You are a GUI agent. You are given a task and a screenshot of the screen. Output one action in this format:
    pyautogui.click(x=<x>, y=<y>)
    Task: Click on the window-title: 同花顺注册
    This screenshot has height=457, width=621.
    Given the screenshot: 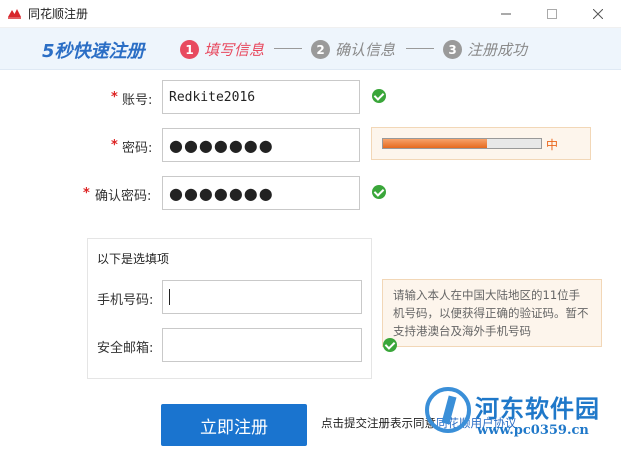 What is the action you would take?
    pyautogui.click(x=58, y=14)
    